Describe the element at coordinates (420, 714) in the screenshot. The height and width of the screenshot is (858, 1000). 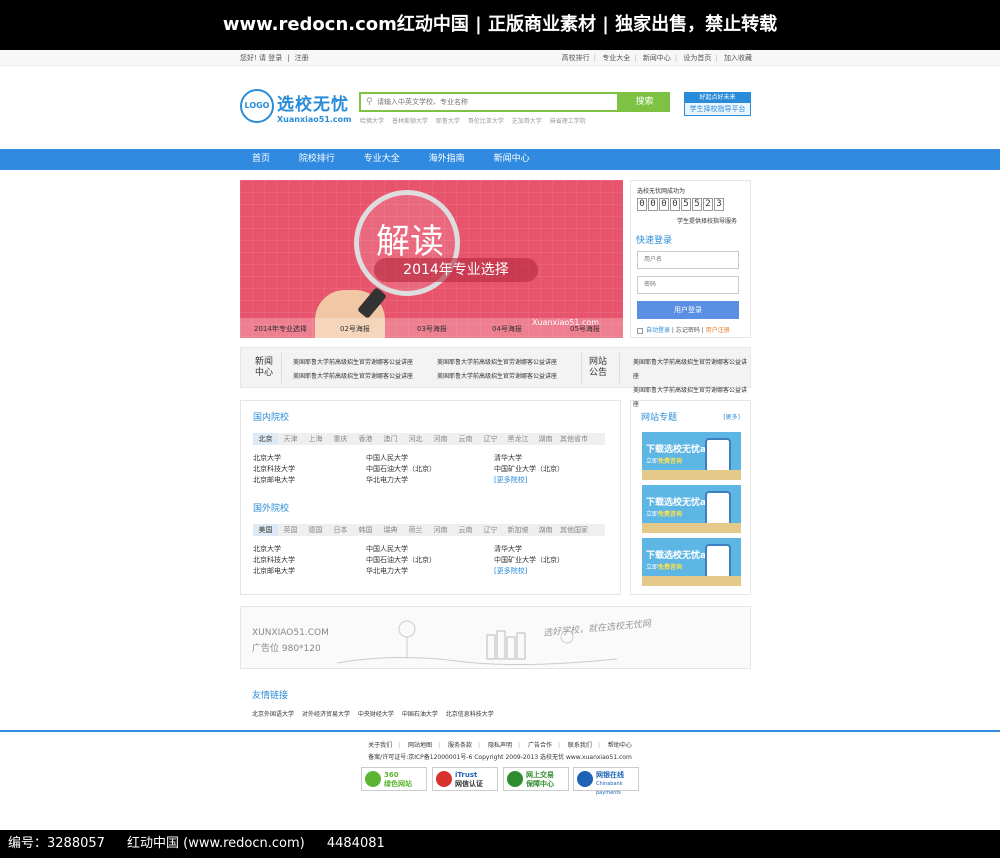
I see `friend-link: 中国石油大学` at that location.